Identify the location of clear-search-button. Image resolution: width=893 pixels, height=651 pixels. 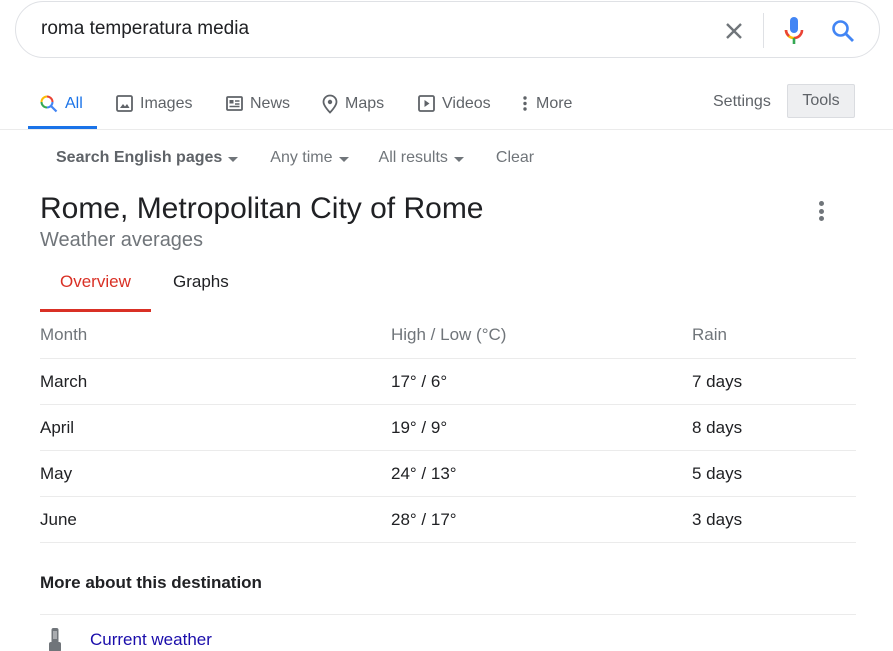
(734, 31).